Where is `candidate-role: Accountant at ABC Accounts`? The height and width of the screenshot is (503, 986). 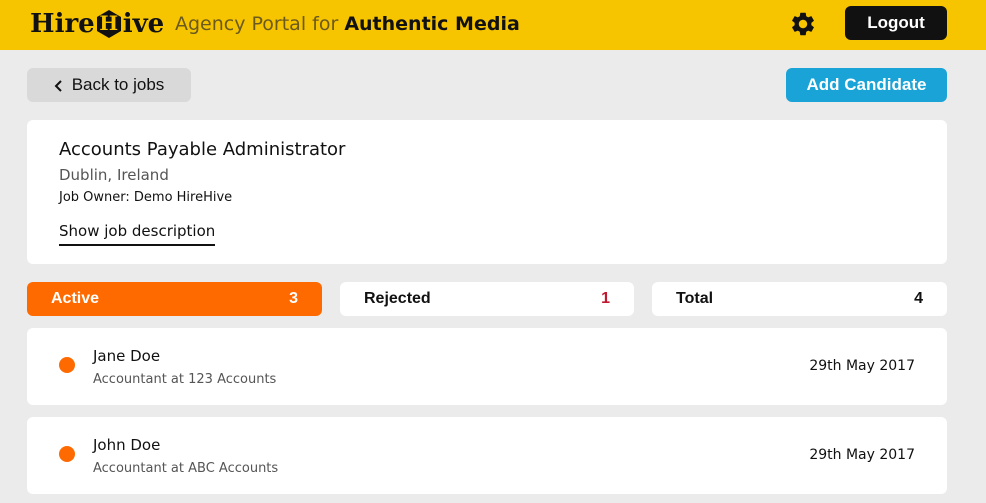 candidate-role: Accountant at ABC Accounts is located at coordinates (186, 468).